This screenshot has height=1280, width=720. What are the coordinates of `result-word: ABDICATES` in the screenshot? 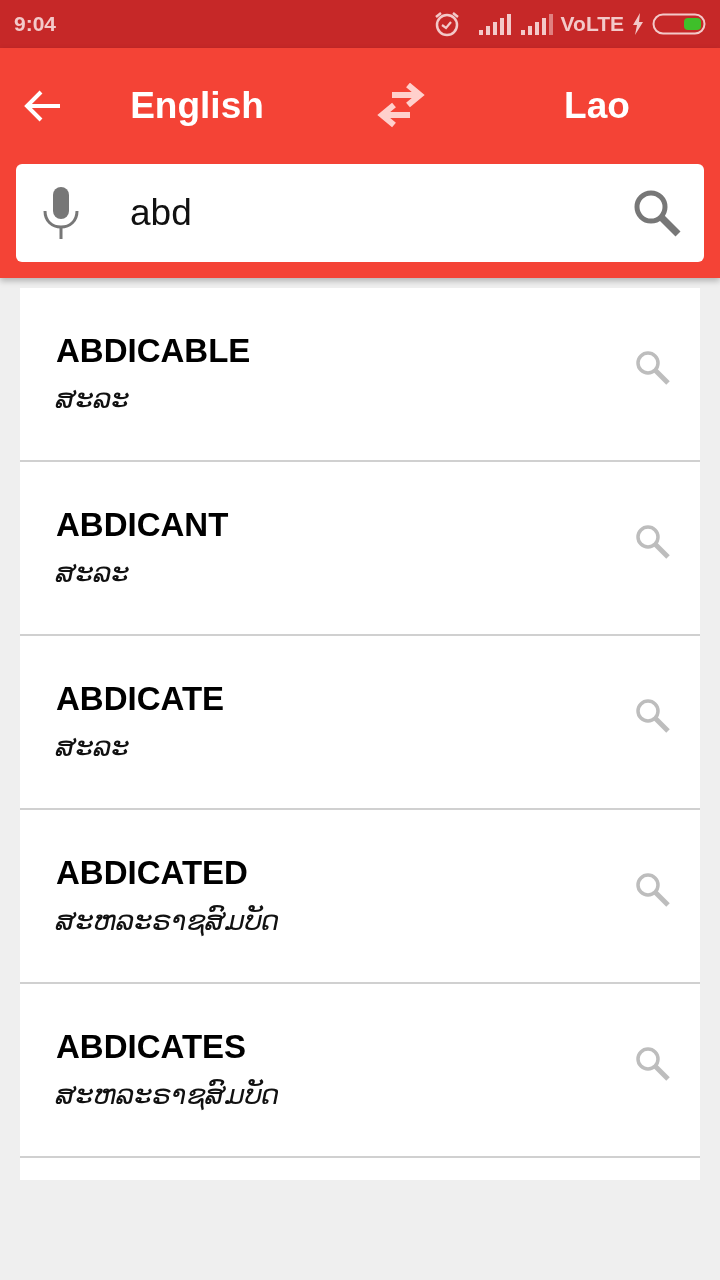 It's located at (152, 1047).